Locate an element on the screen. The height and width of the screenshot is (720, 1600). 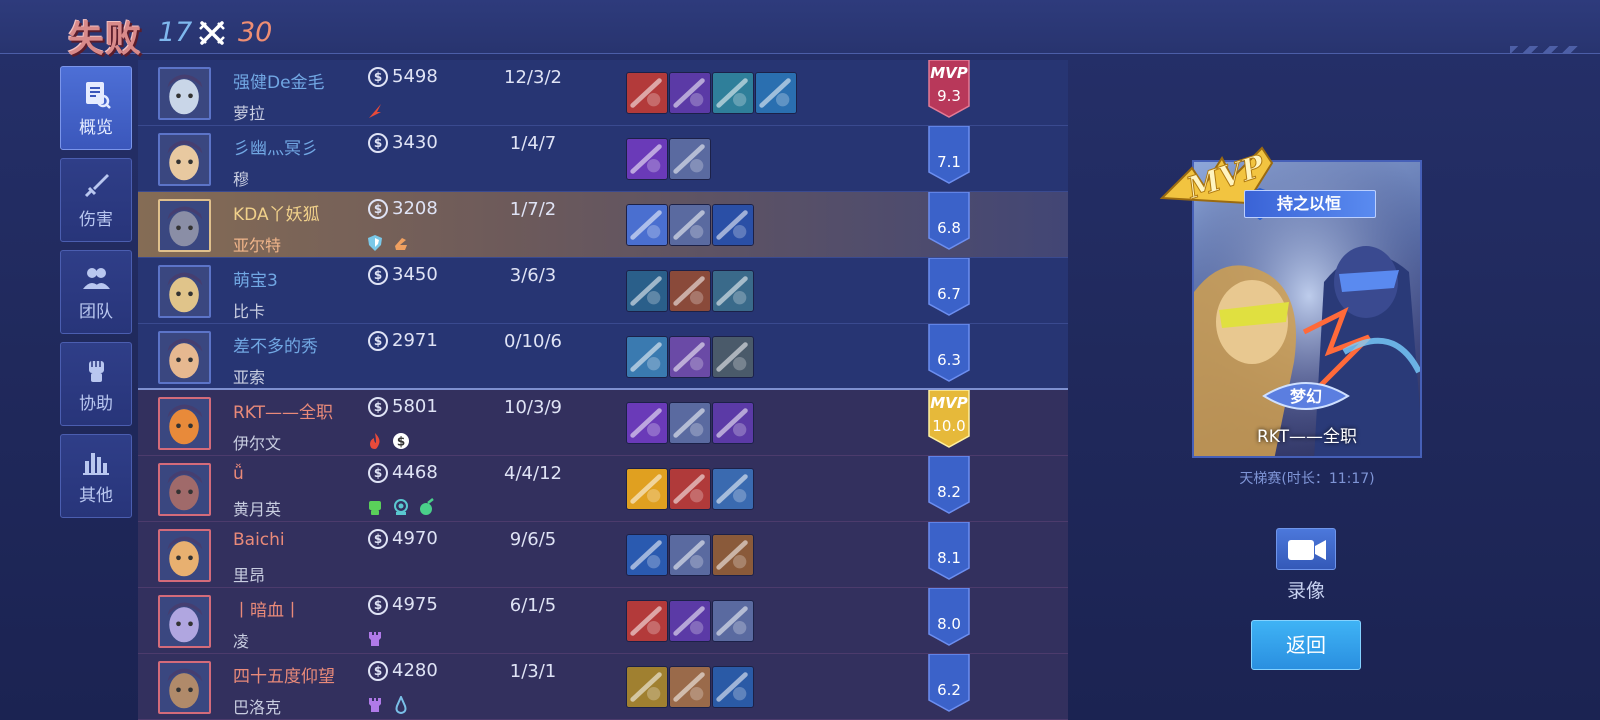
rating-score: 6.8 is located at coordinates (949, 228).